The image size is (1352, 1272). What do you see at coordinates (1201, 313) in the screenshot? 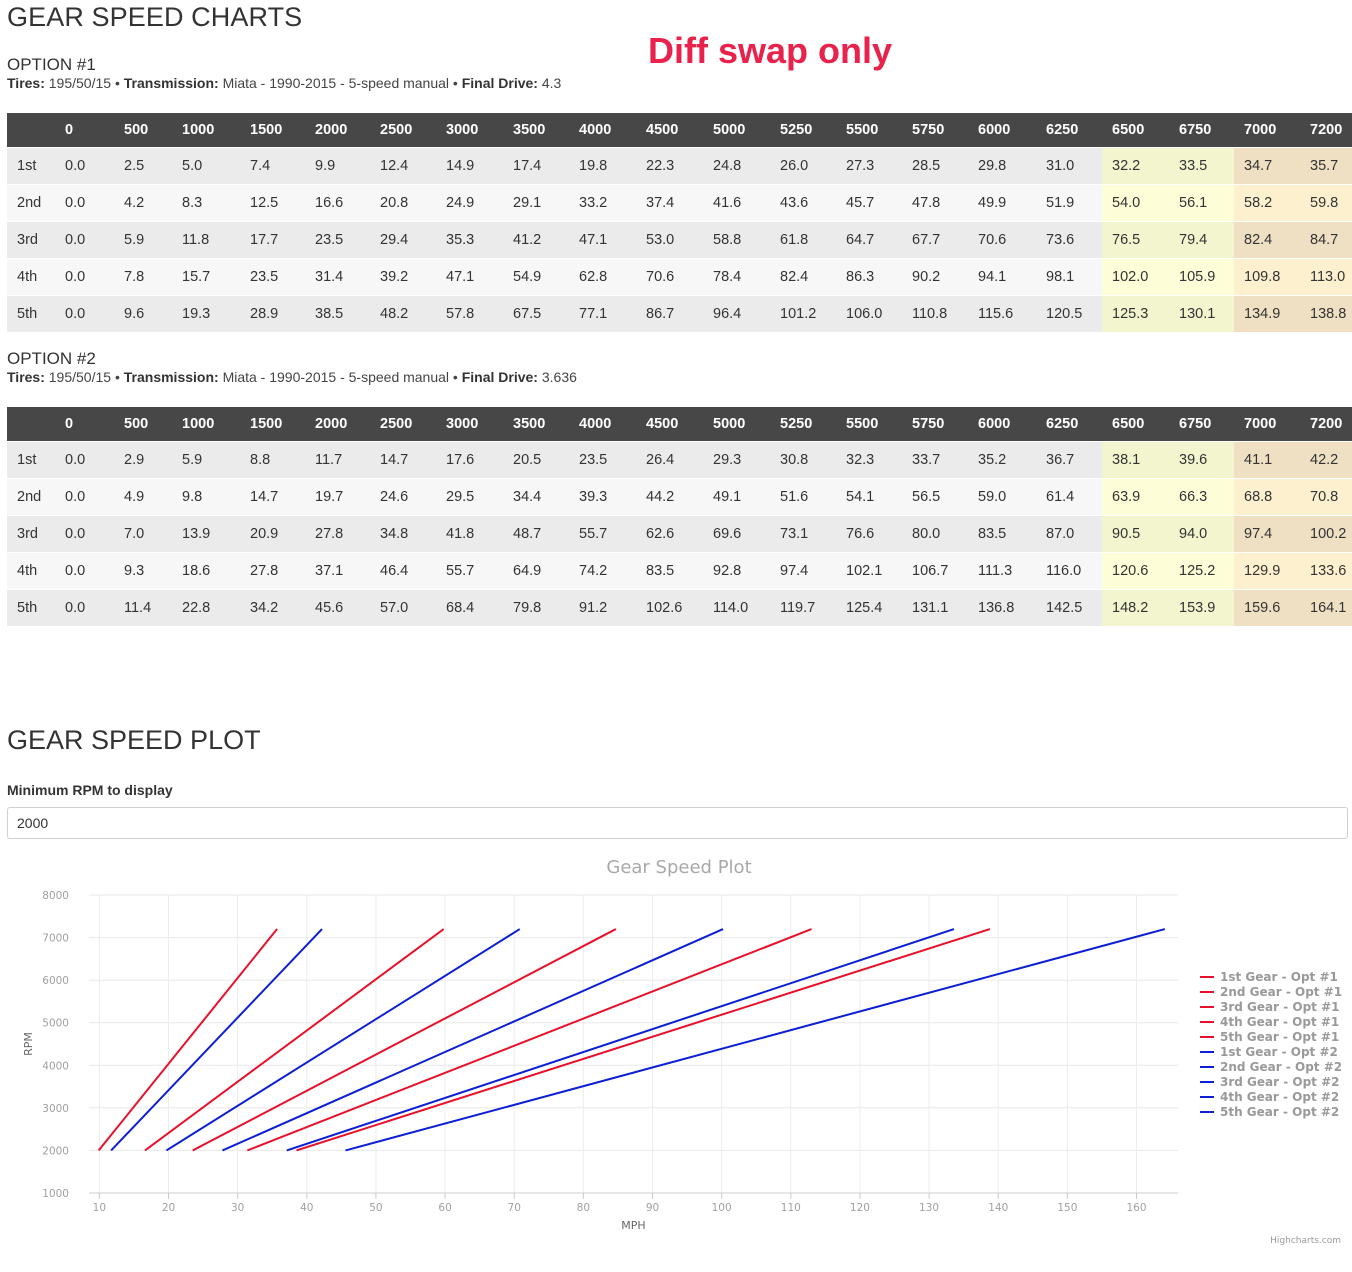
I see `speed-cell: 130.1` at bounding box center [1201, 313].